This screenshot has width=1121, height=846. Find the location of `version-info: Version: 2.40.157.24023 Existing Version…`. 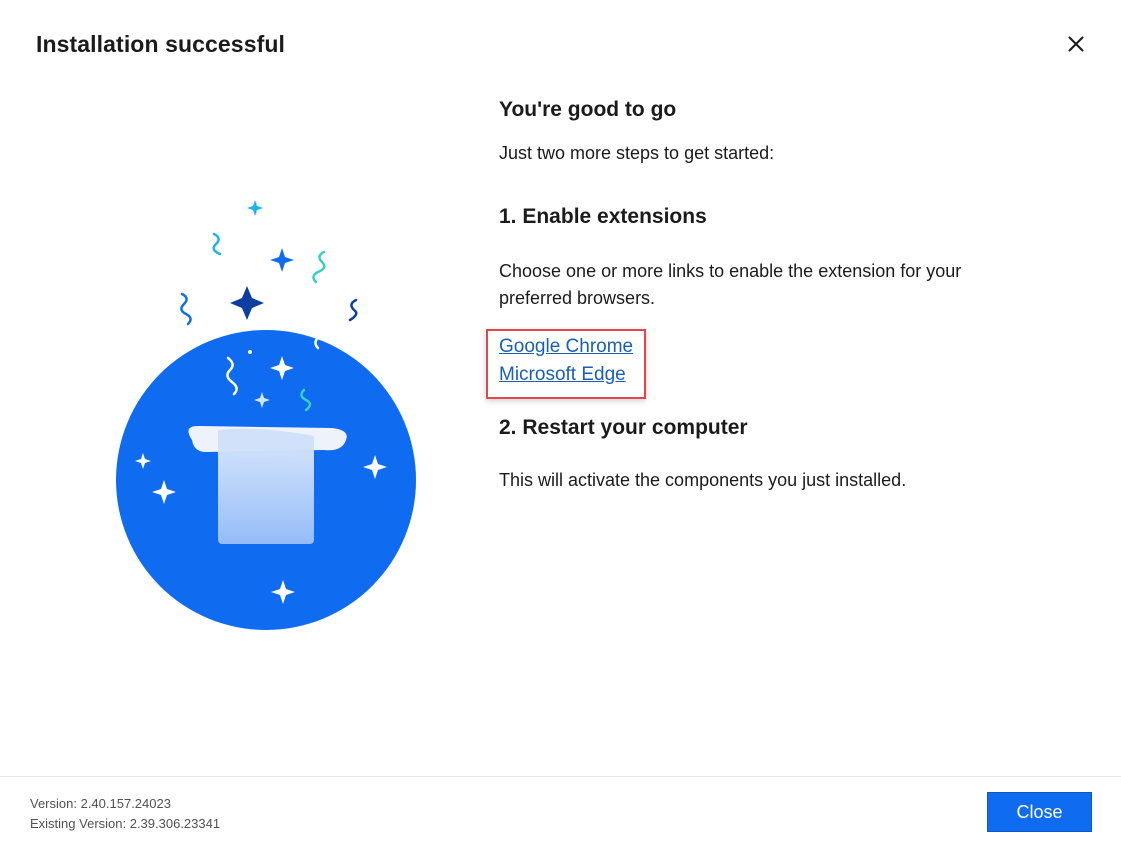

version-info: Version: 2.40.157.24023 Existing Version… is located at coordinates (125, 814).